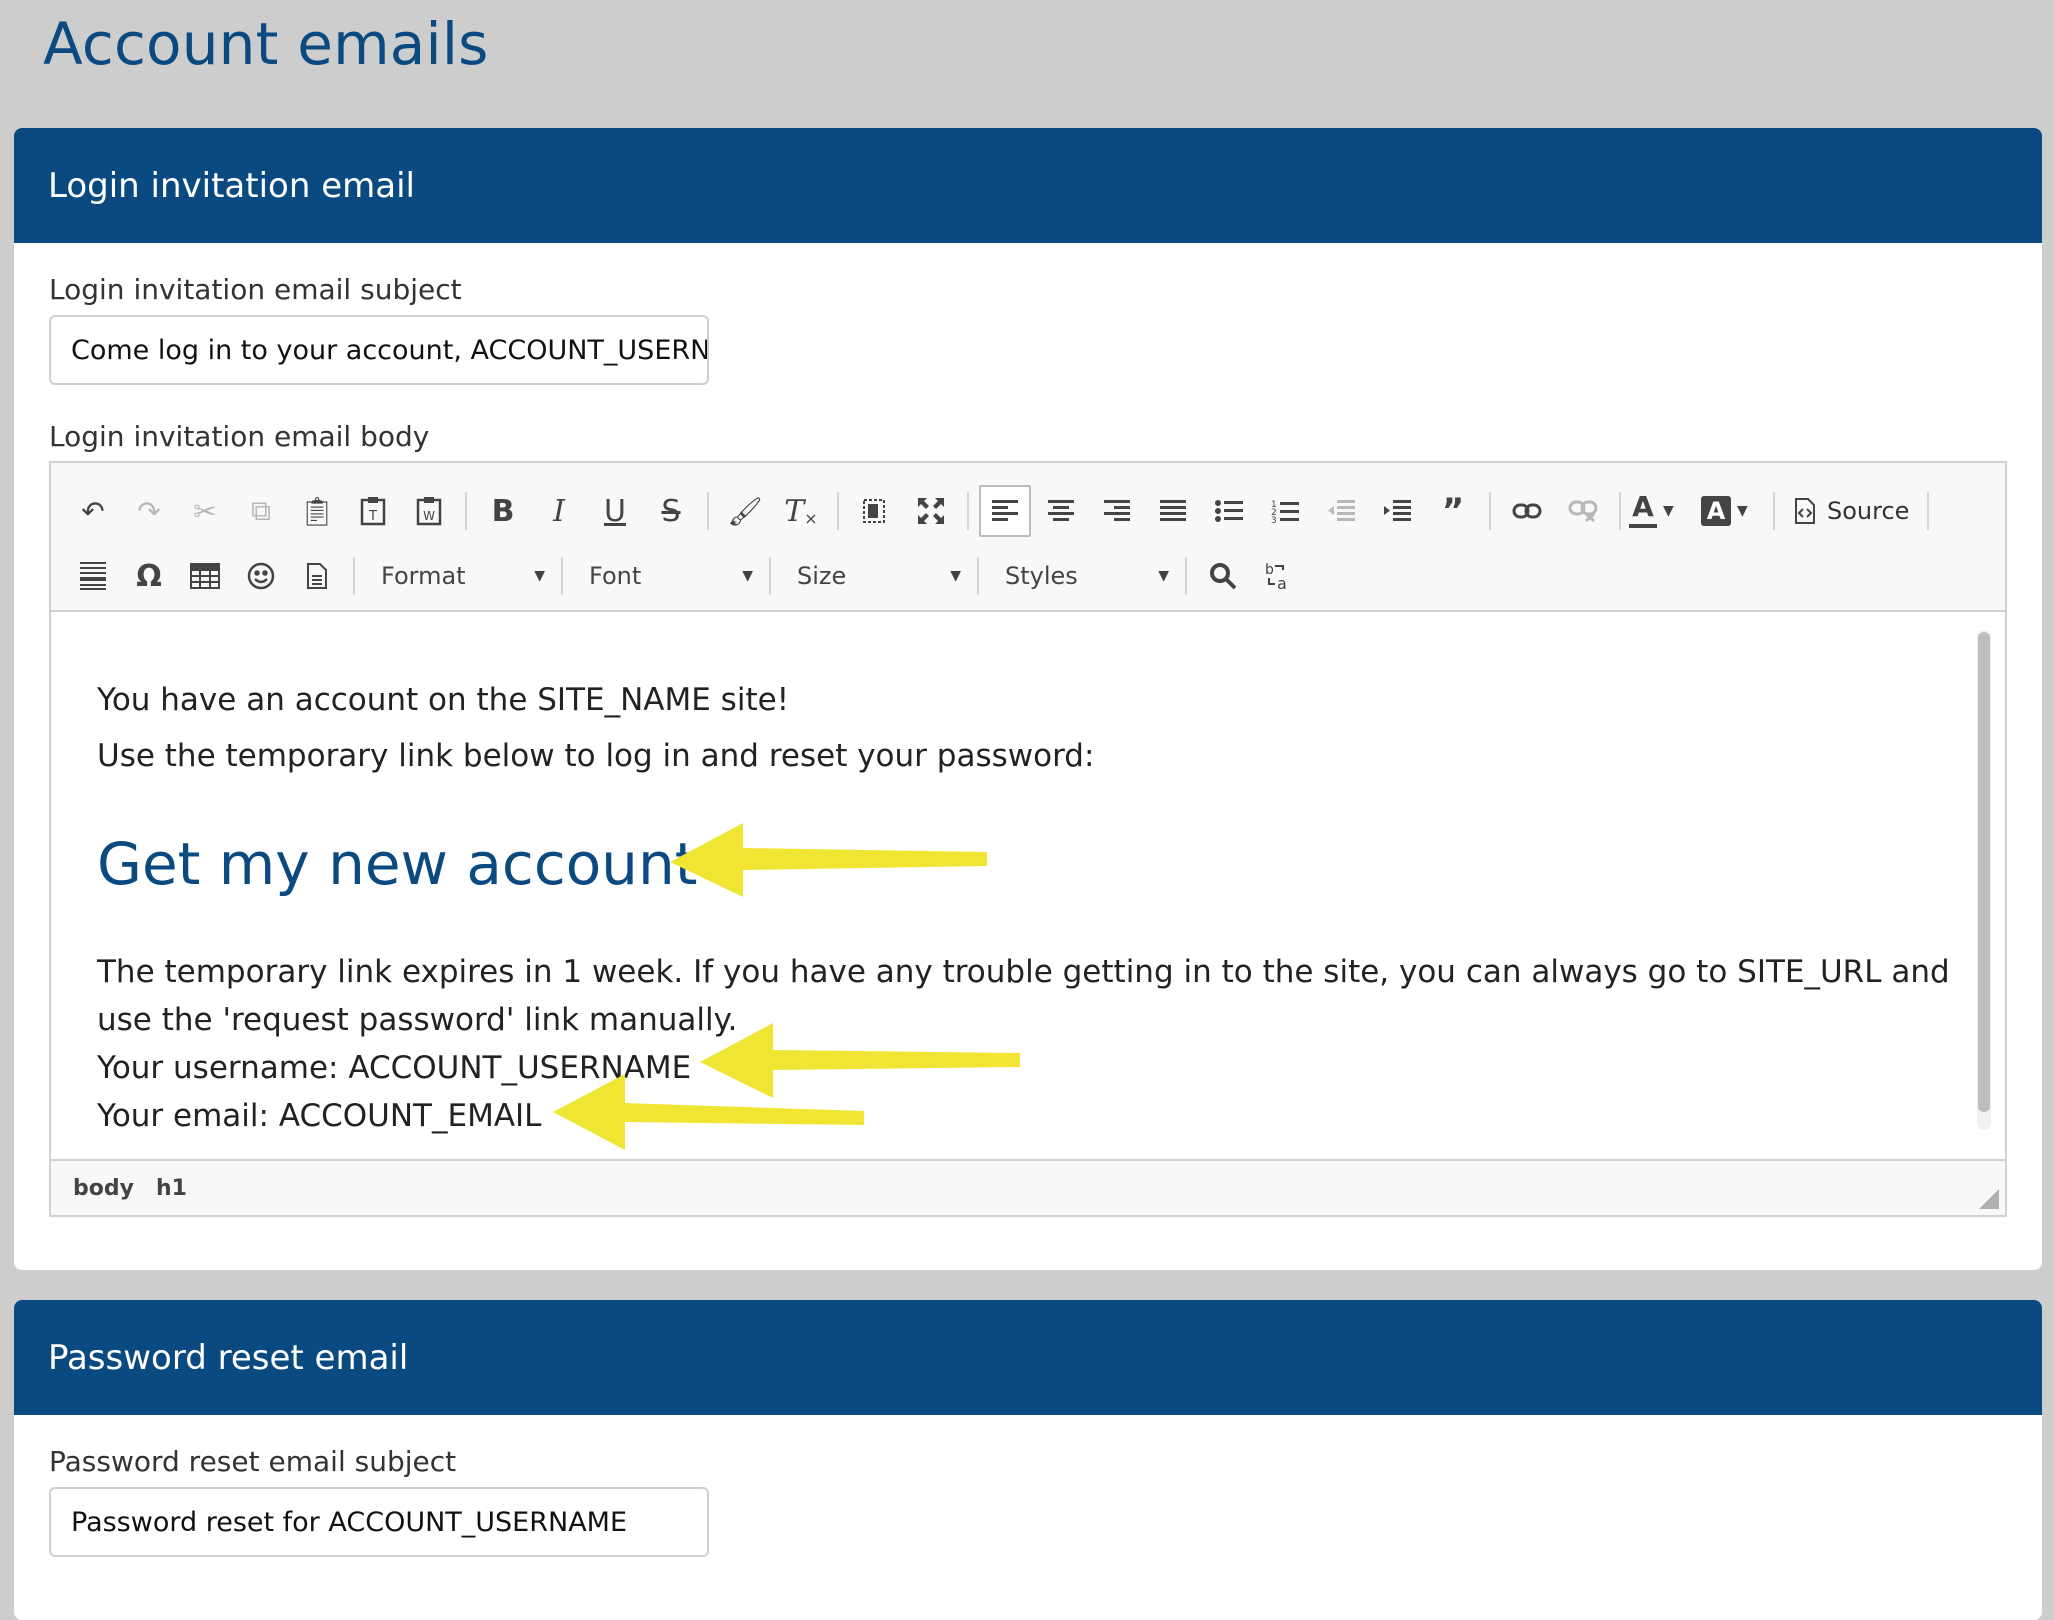 This screenshot has width=2054, height=1620. Describe the element at coordinates (266, 44) in the screenshot. I see `page-title: Account emails` at that location.